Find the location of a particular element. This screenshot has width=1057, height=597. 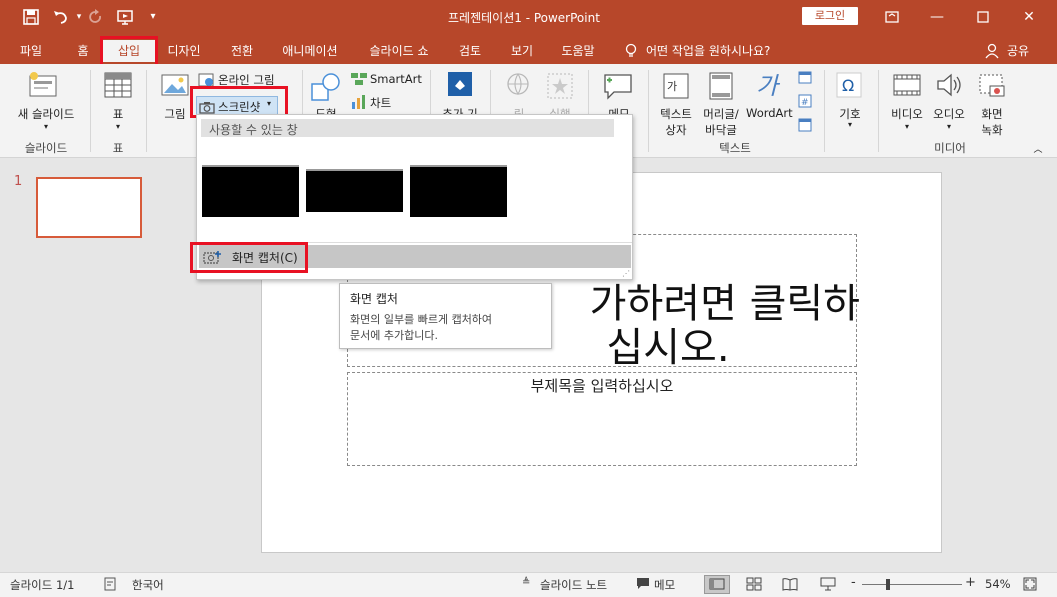

tab-design: 디자인 is located at coordinates (184, 51).